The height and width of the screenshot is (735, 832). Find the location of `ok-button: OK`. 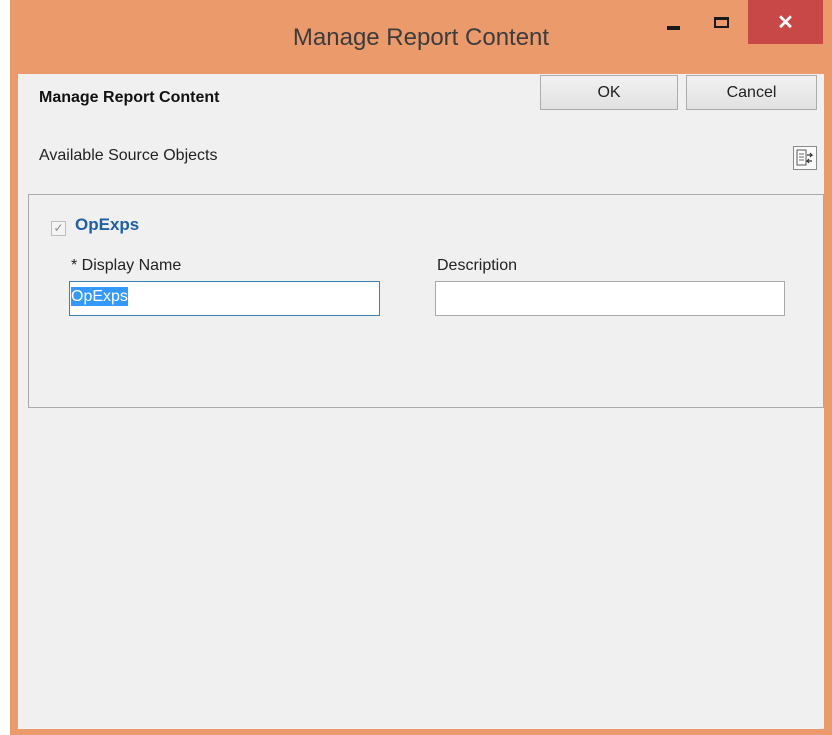

ok-button: OK is located at coordinates (609, 92).